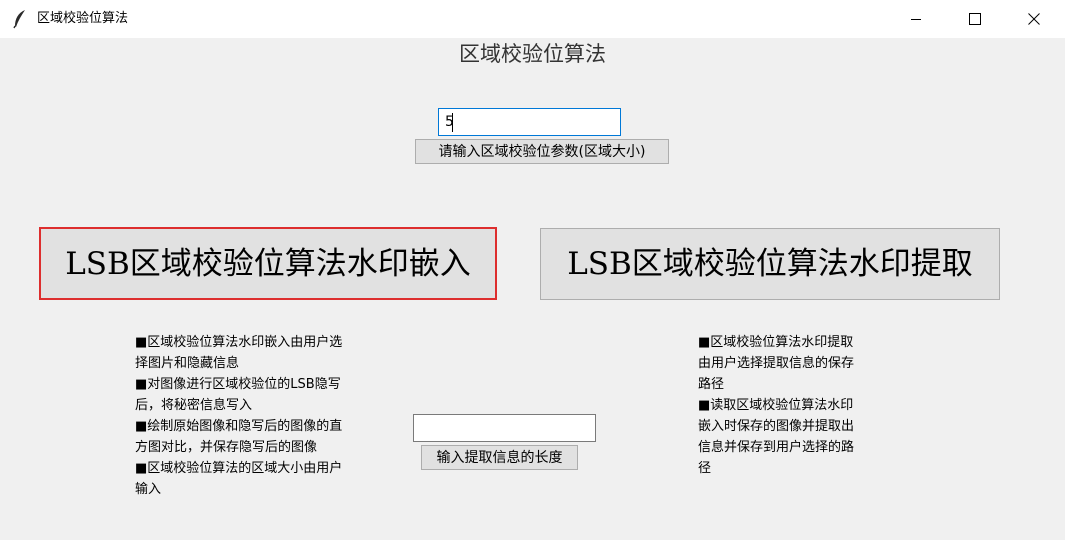  What do you see at coordinates (705, 468) in the screenshot?
I see `extract-desc-line: 径` at bounding box center [705, 468].